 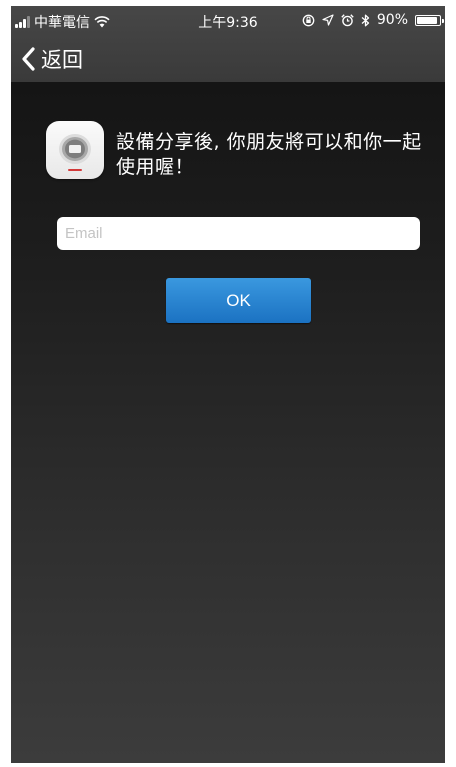 I want to click on battery-percent: 90%, so click(x=392, y=20).